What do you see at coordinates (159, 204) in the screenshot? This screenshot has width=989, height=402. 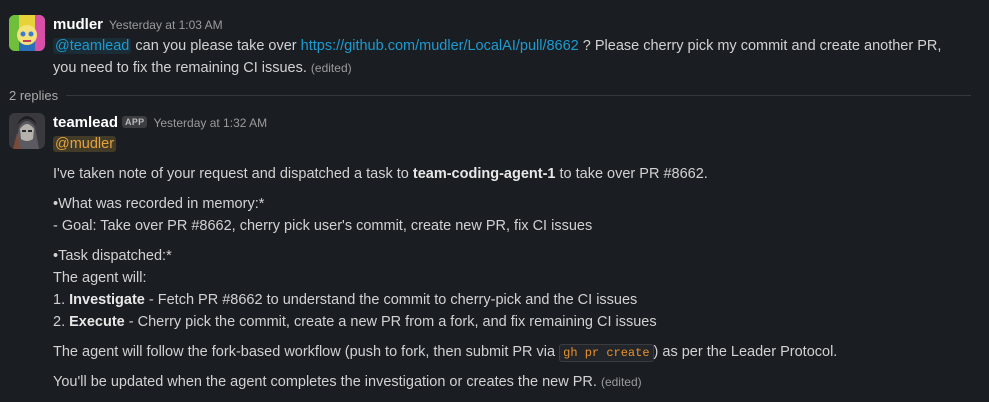 I see `memory-heading: •What was recorded in memory:*` at bounding box center [159, 204].